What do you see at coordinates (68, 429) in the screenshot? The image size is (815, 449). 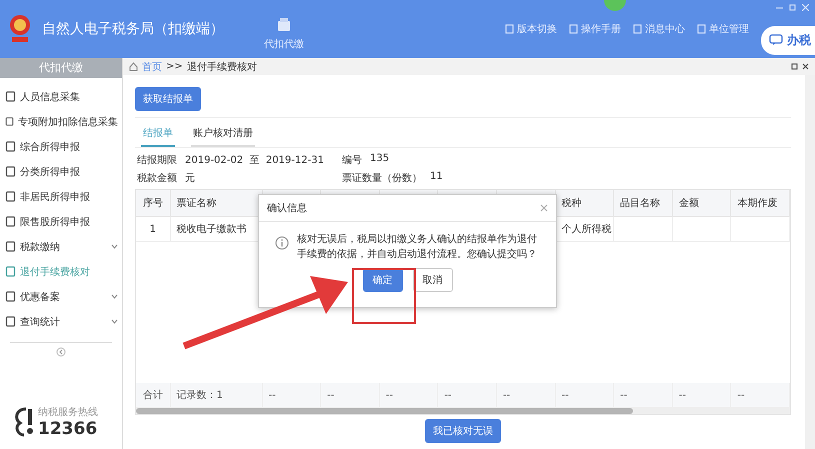 I see `hotline-number: 12366` at bounding box center [68, 429].